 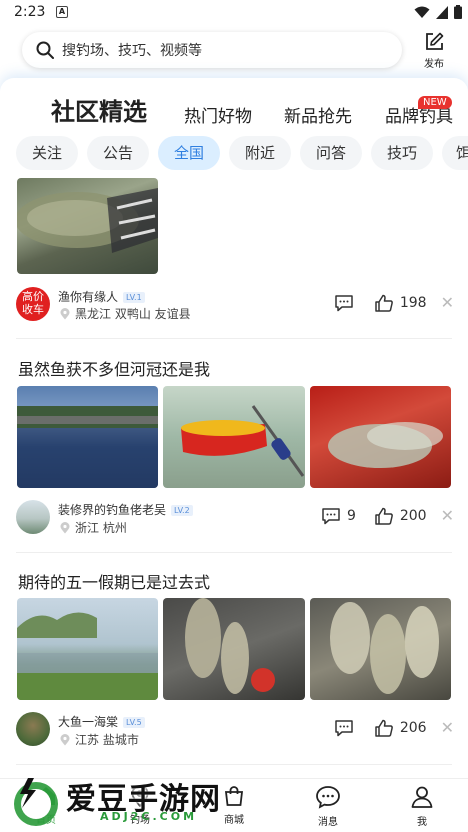 I want to click on avatar-text: 收车, so click(x=33, y=309).